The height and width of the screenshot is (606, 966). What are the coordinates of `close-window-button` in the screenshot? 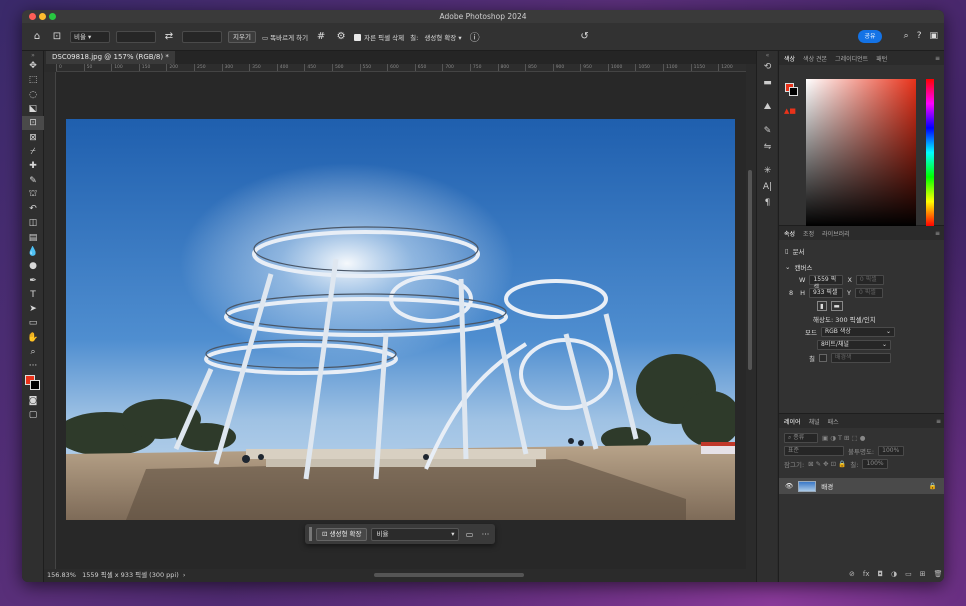 It's located at (32, 16).